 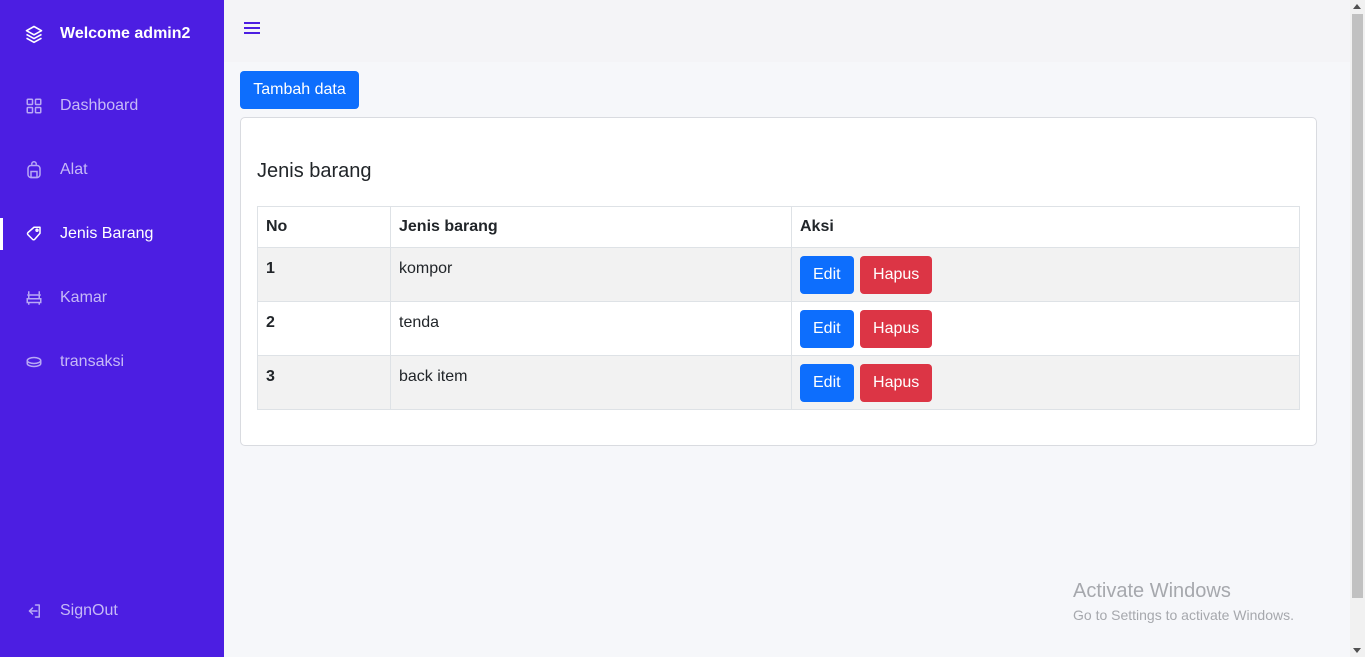 I want to click on signout-label: SignOut, so click(x=89, y=610).